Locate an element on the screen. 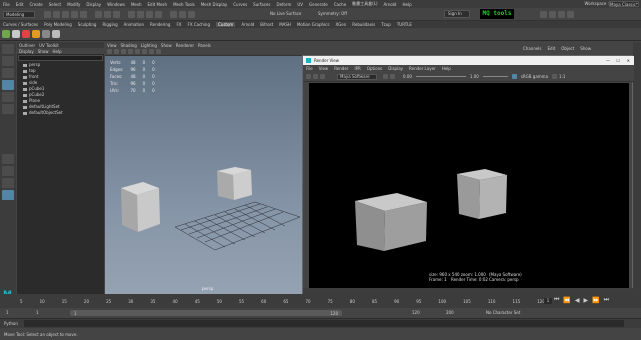 Image resolution: width=641 pixels, height=340 pixels. render-view-menu-item: View is located at coordinates (324, 68).